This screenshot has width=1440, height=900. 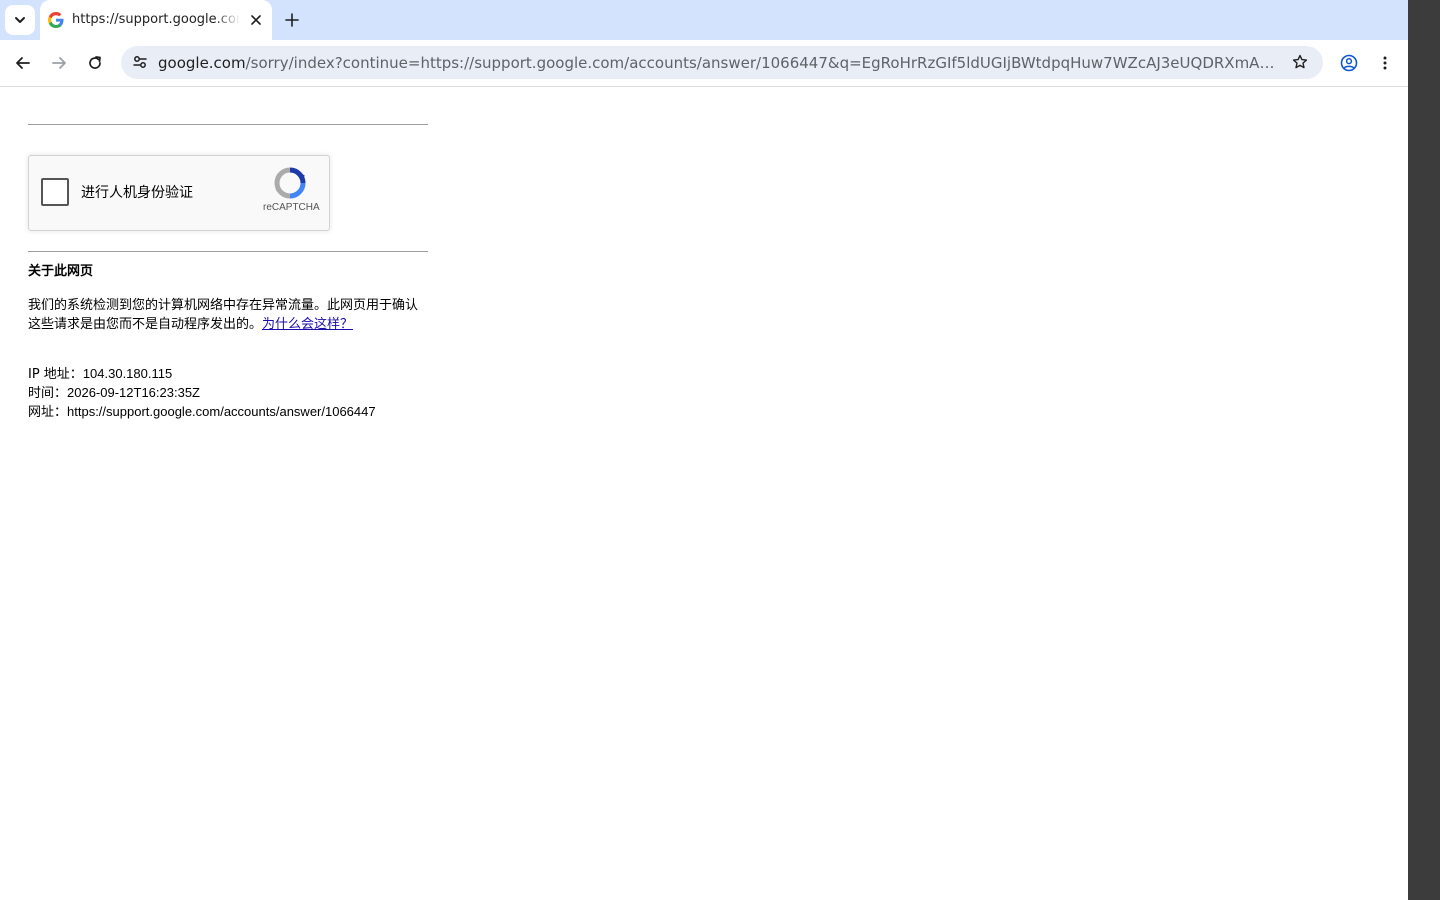 What do you see at coordinates (307, 324) in the screenshot?
I see `why-link: 为什么会这样？` at bounding box center [307, 324].